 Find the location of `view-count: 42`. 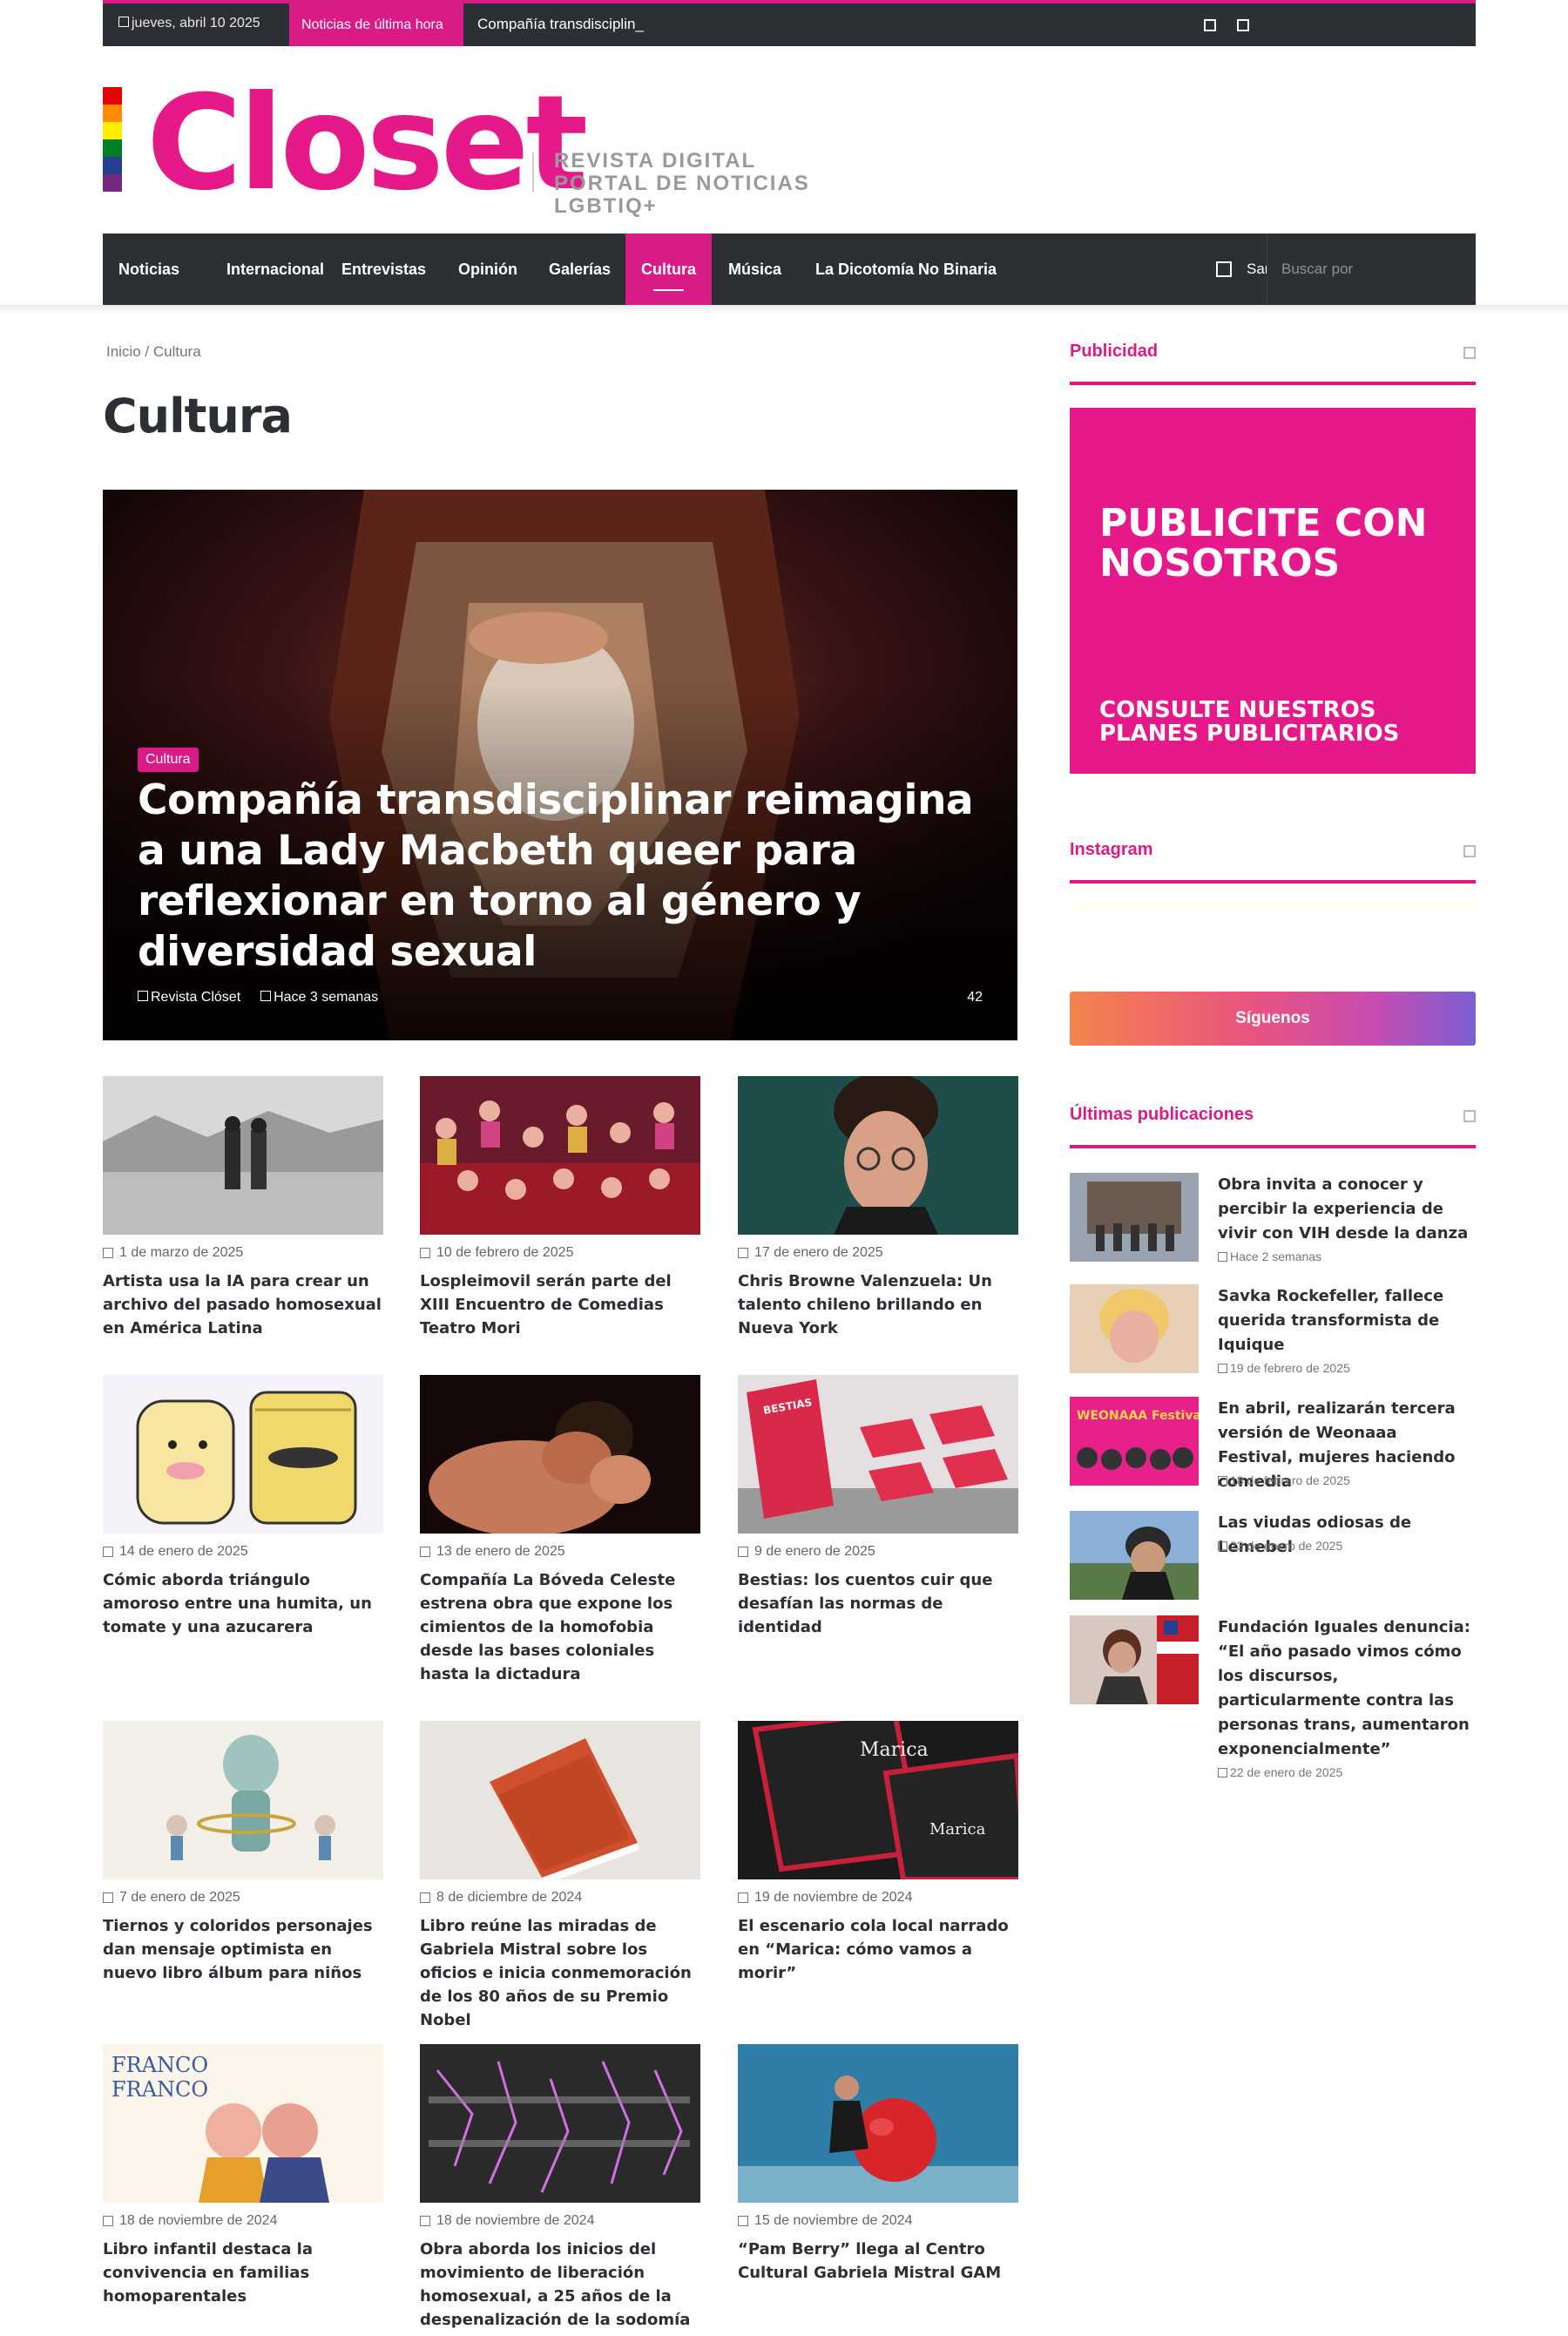

view-count: 42 is located at coordinates (975, 998).